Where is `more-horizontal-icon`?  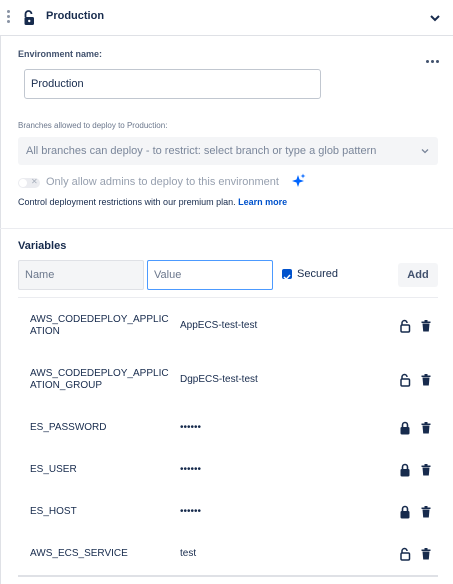
more-horizontal-icon is located at coordinates (434, 56).